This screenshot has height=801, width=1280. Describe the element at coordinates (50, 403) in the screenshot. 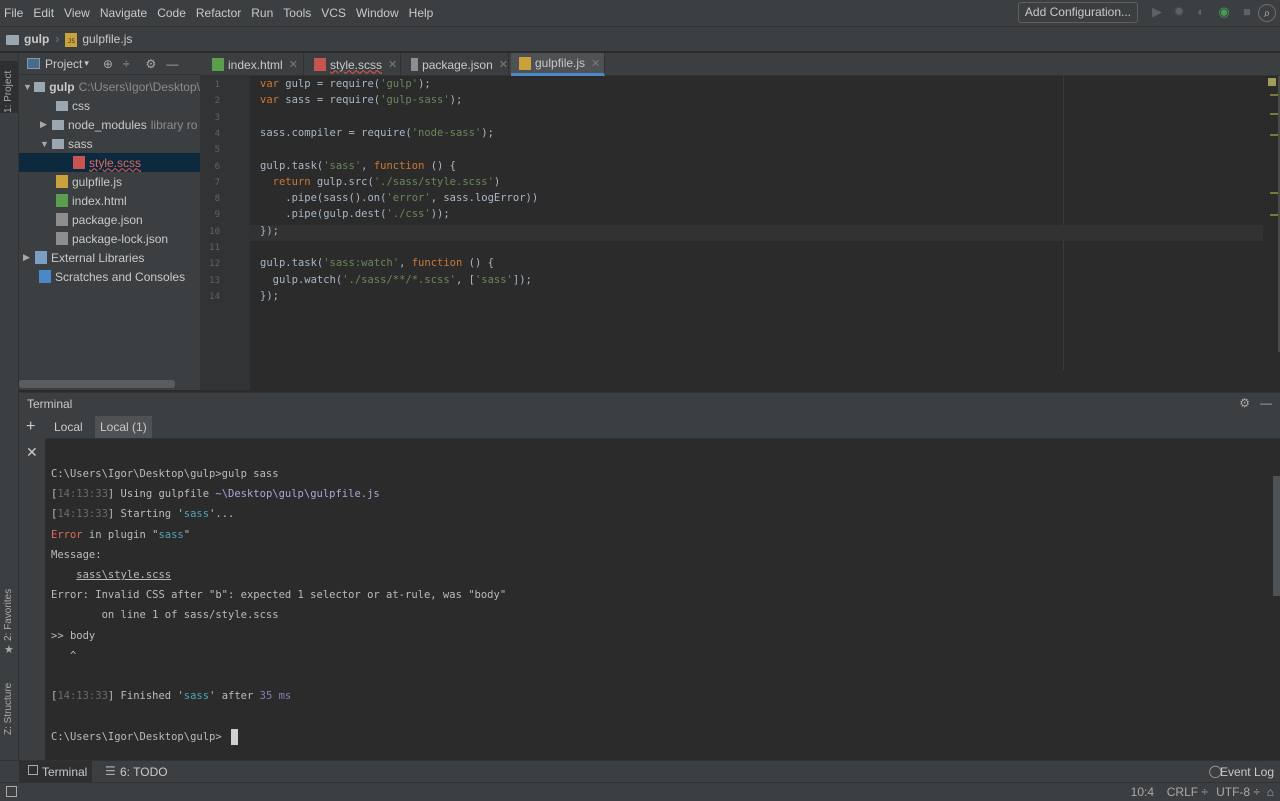

I see `terminal-title: Terminal` at that location.